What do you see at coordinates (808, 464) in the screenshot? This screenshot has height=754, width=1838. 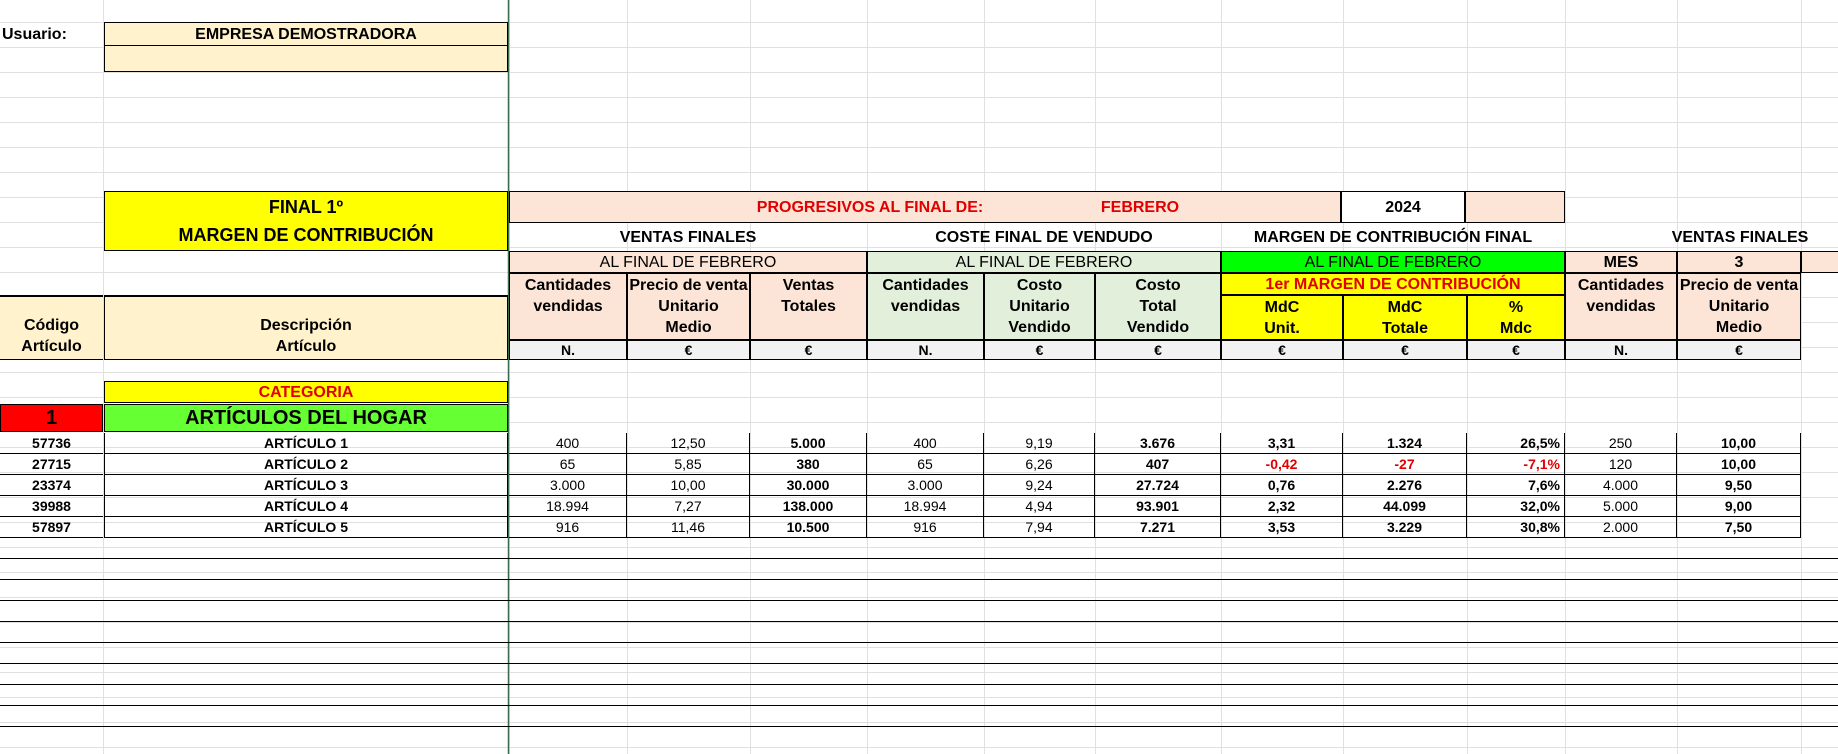 I see `data-cell: 380` at bounding box center [808, 464].